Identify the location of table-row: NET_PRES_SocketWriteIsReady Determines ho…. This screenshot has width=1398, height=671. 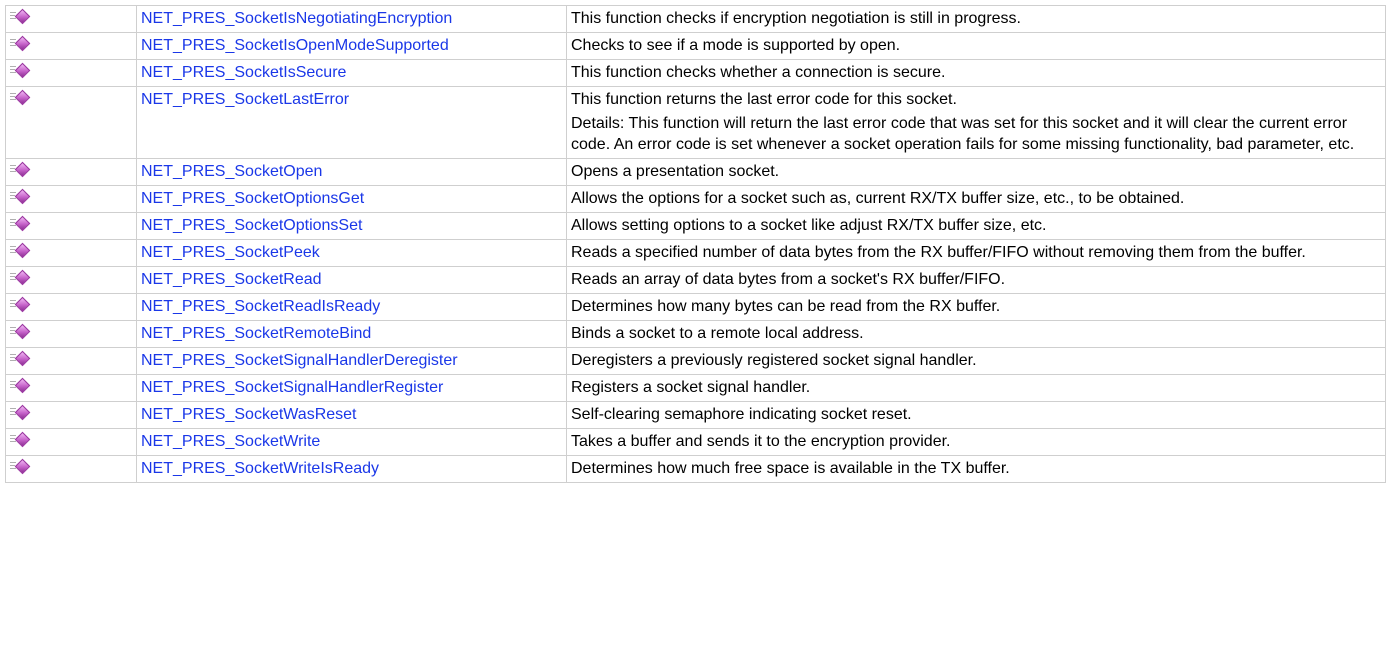
(695, 469).